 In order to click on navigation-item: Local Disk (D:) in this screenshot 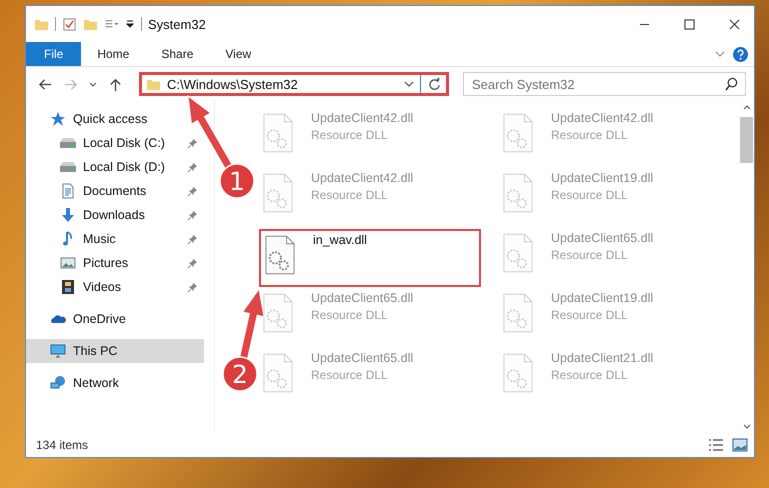, I will do `click(115, 167)`.